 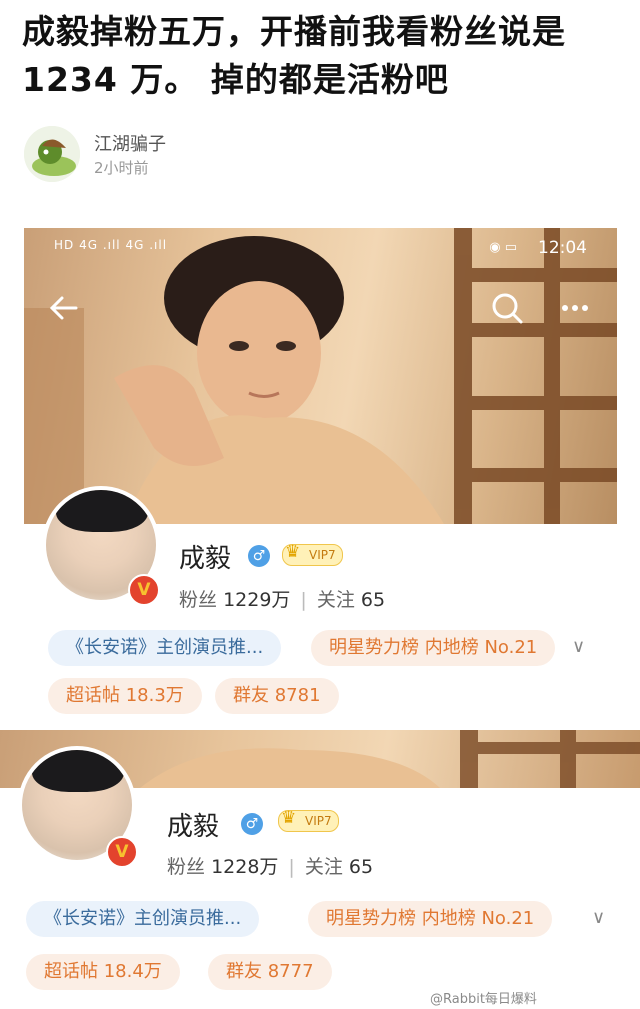 What do you see at coordinates (483, 999) in the screenshot?
I see `watermark: @Rabbit每日爆料` at bounding box center [483, 999].